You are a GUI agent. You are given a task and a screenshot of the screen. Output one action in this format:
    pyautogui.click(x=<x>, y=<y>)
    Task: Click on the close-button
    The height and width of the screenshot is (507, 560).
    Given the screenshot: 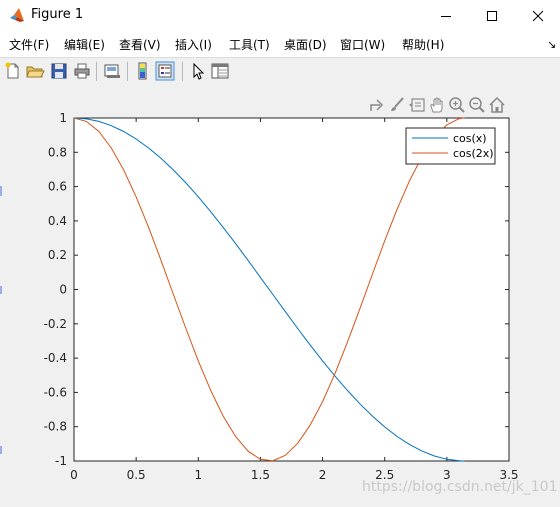 What is the action you would take?
    pyautogui.click(x=537, y=15)
    